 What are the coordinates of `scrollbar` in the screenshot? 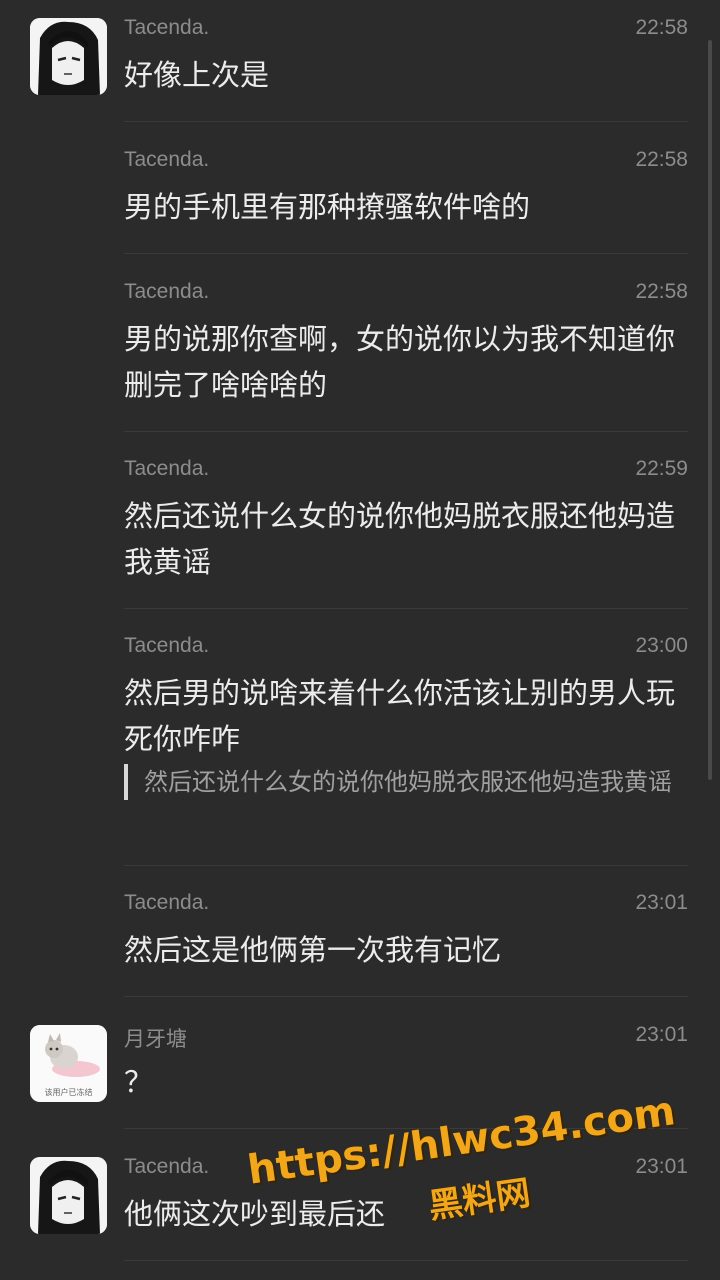 It's located at (710, 410).